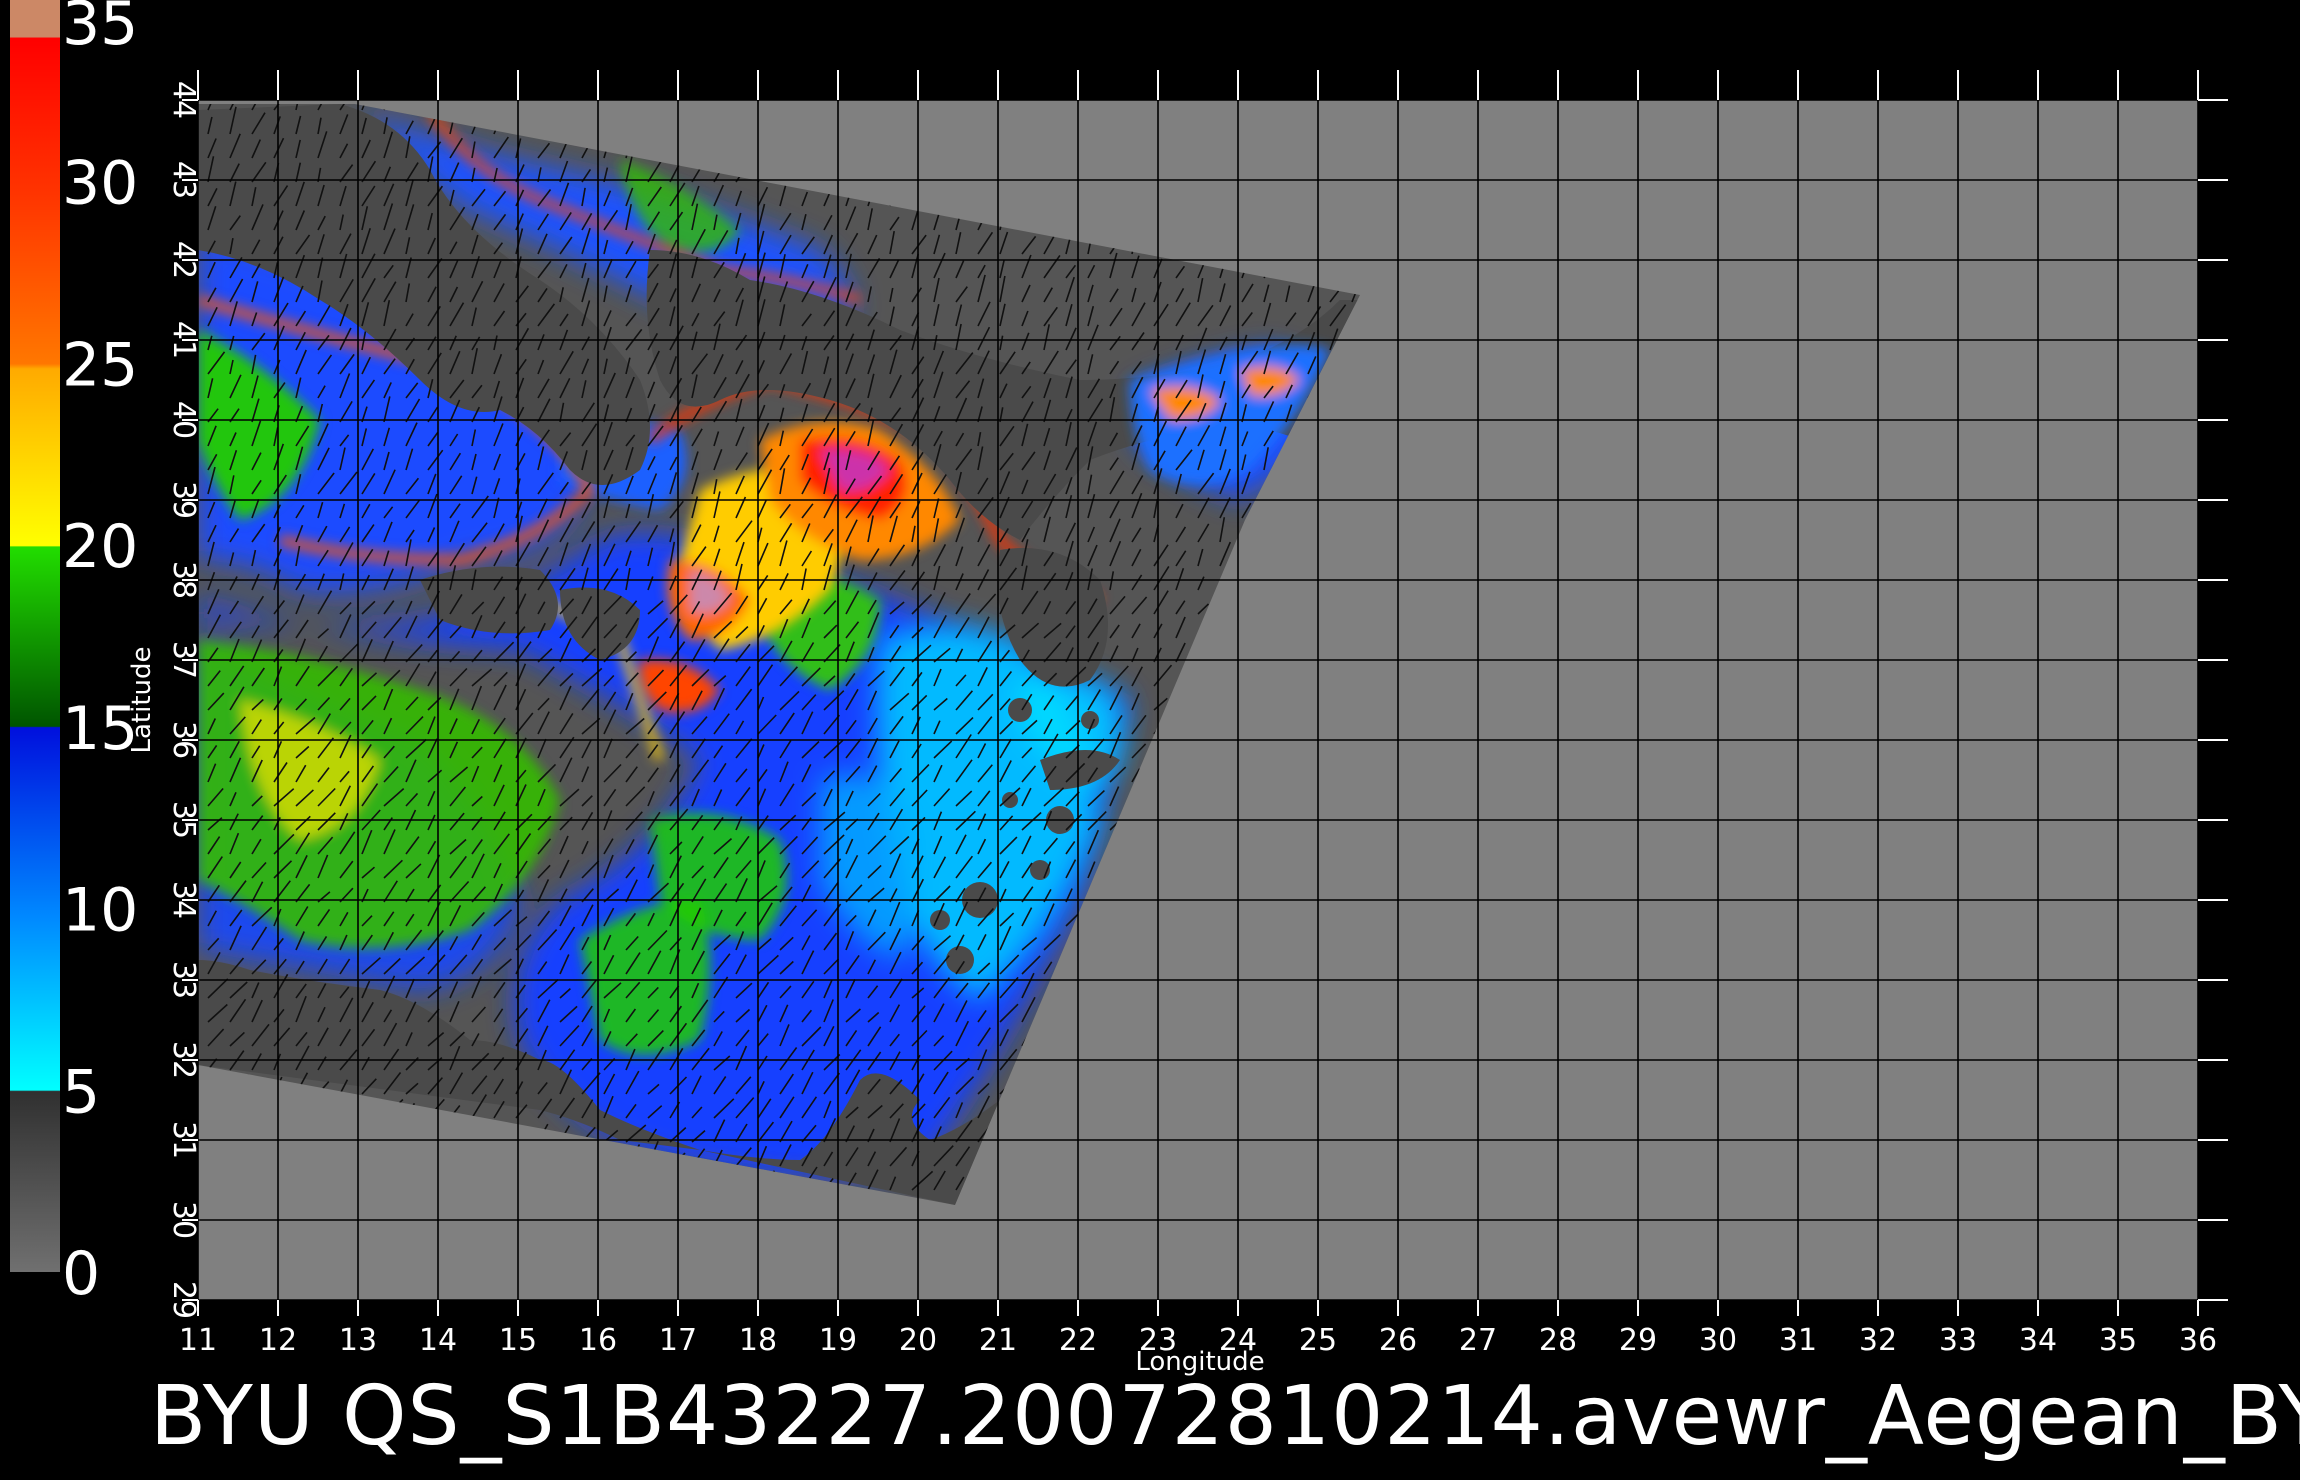  Describe the element at coordinates (998, 1340) in the screenshot. I see `x-tick-label: 21` at that location.